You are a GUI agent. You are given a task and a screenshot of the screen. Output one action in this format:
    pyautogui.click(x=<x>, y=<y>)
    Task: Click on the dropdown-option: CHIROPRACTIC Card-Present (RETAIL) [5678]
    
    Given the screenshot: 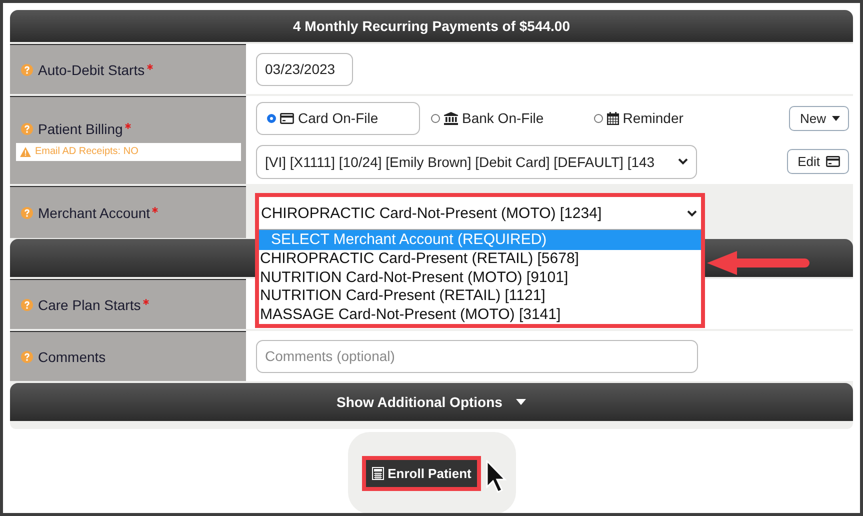 What is the action you would take?
    pyautogui.click(x=480, y=259)
    